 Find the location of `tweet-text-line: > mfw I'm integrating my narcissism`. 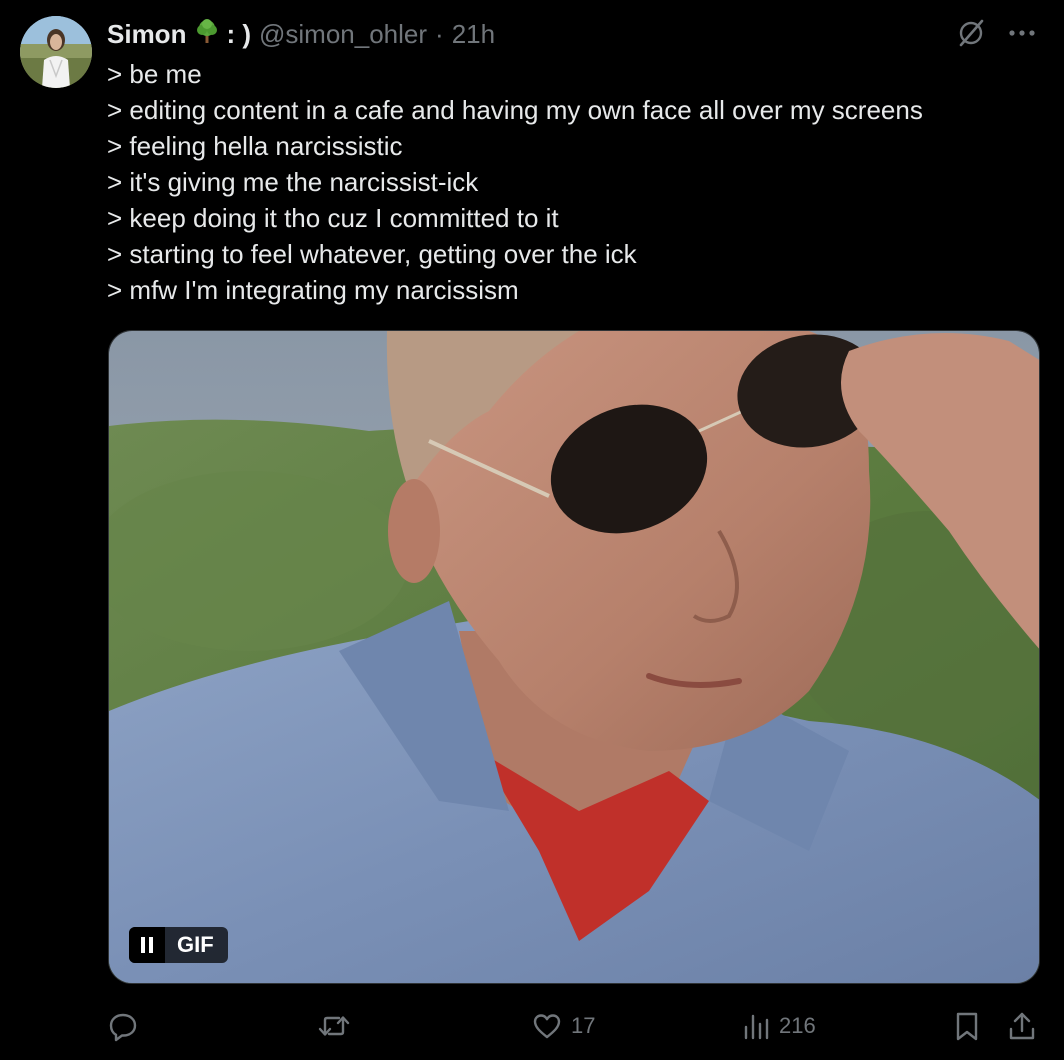

tweet-text-line: > mfw I'm integrating my narcissism is located at coordinates (313, 290).